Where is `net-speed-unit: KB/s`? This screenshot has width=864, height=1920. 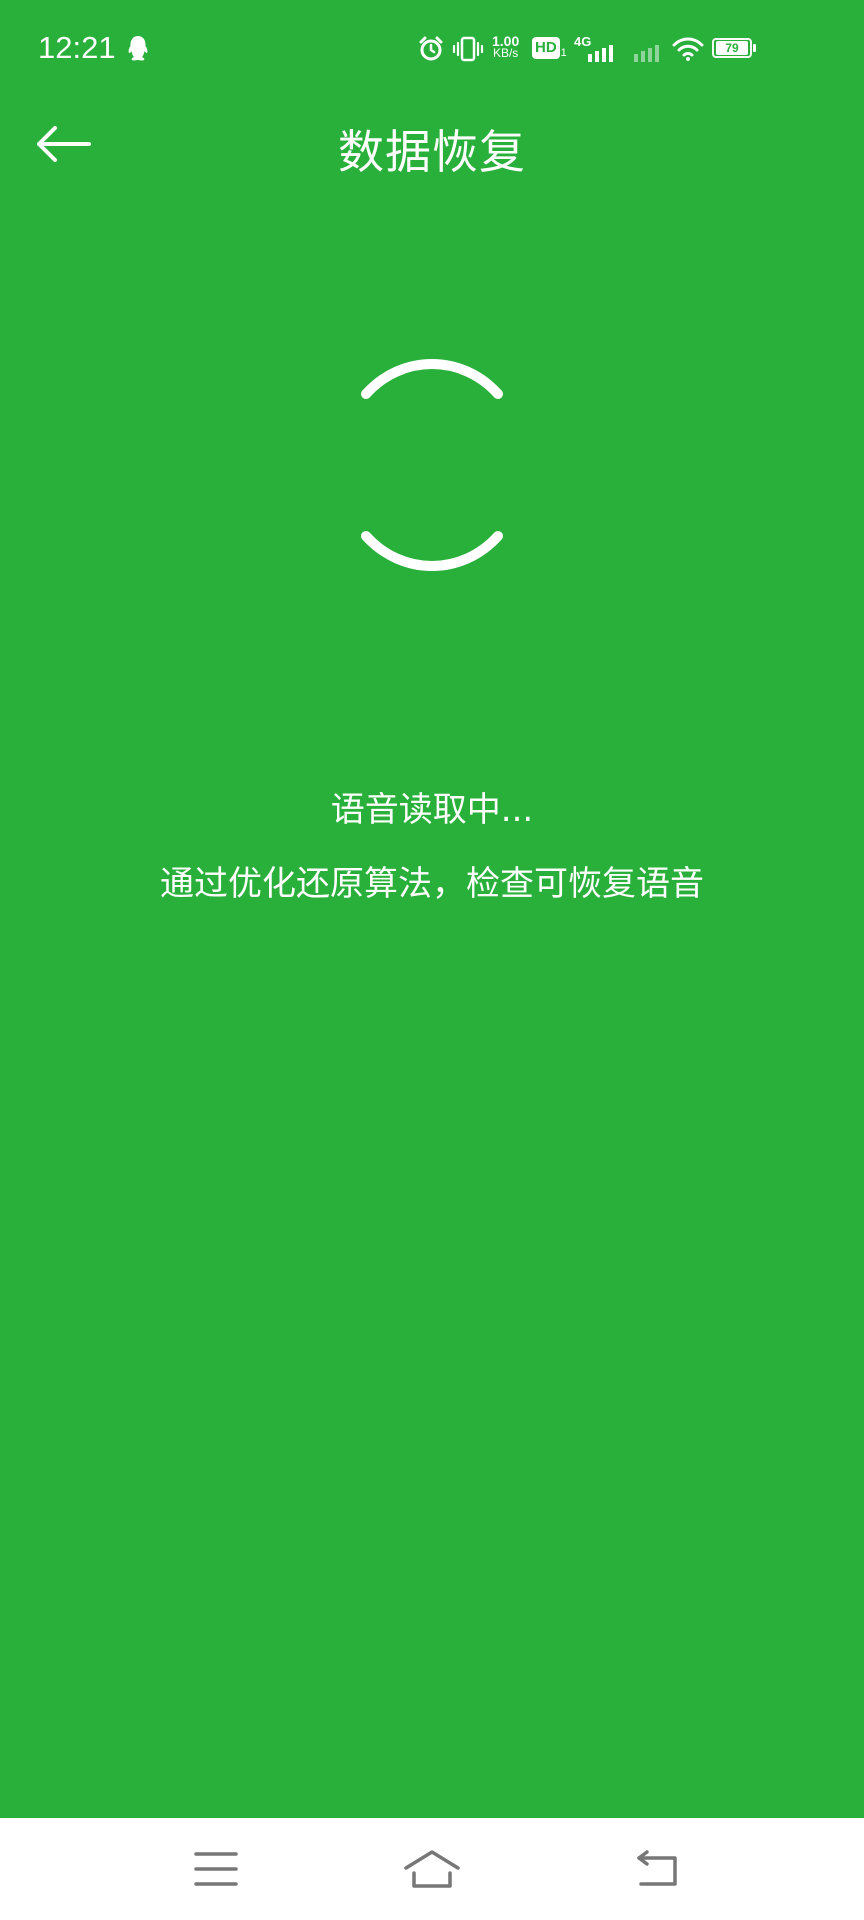
net-speed-unit: KB/s is located at coordinates (505, 53).